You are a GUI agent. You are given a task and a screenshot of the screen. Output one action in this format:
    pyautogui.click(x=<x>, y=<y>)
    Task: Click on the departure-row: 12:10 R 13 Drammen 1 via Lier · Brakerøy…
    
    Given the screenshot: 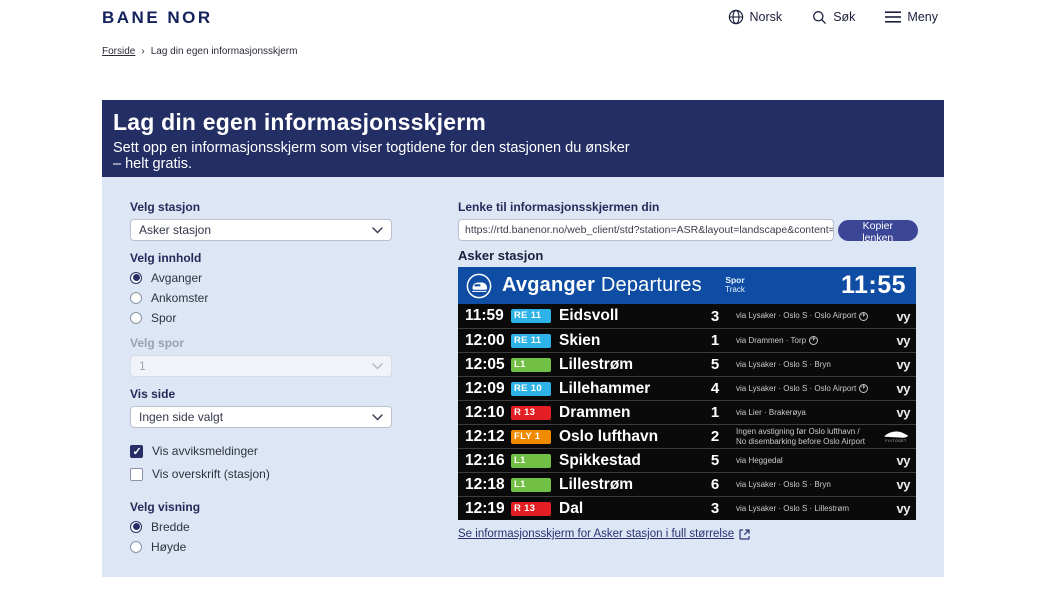 What is the action you would take?
    pyautogui.click(x=687, y=412)
    